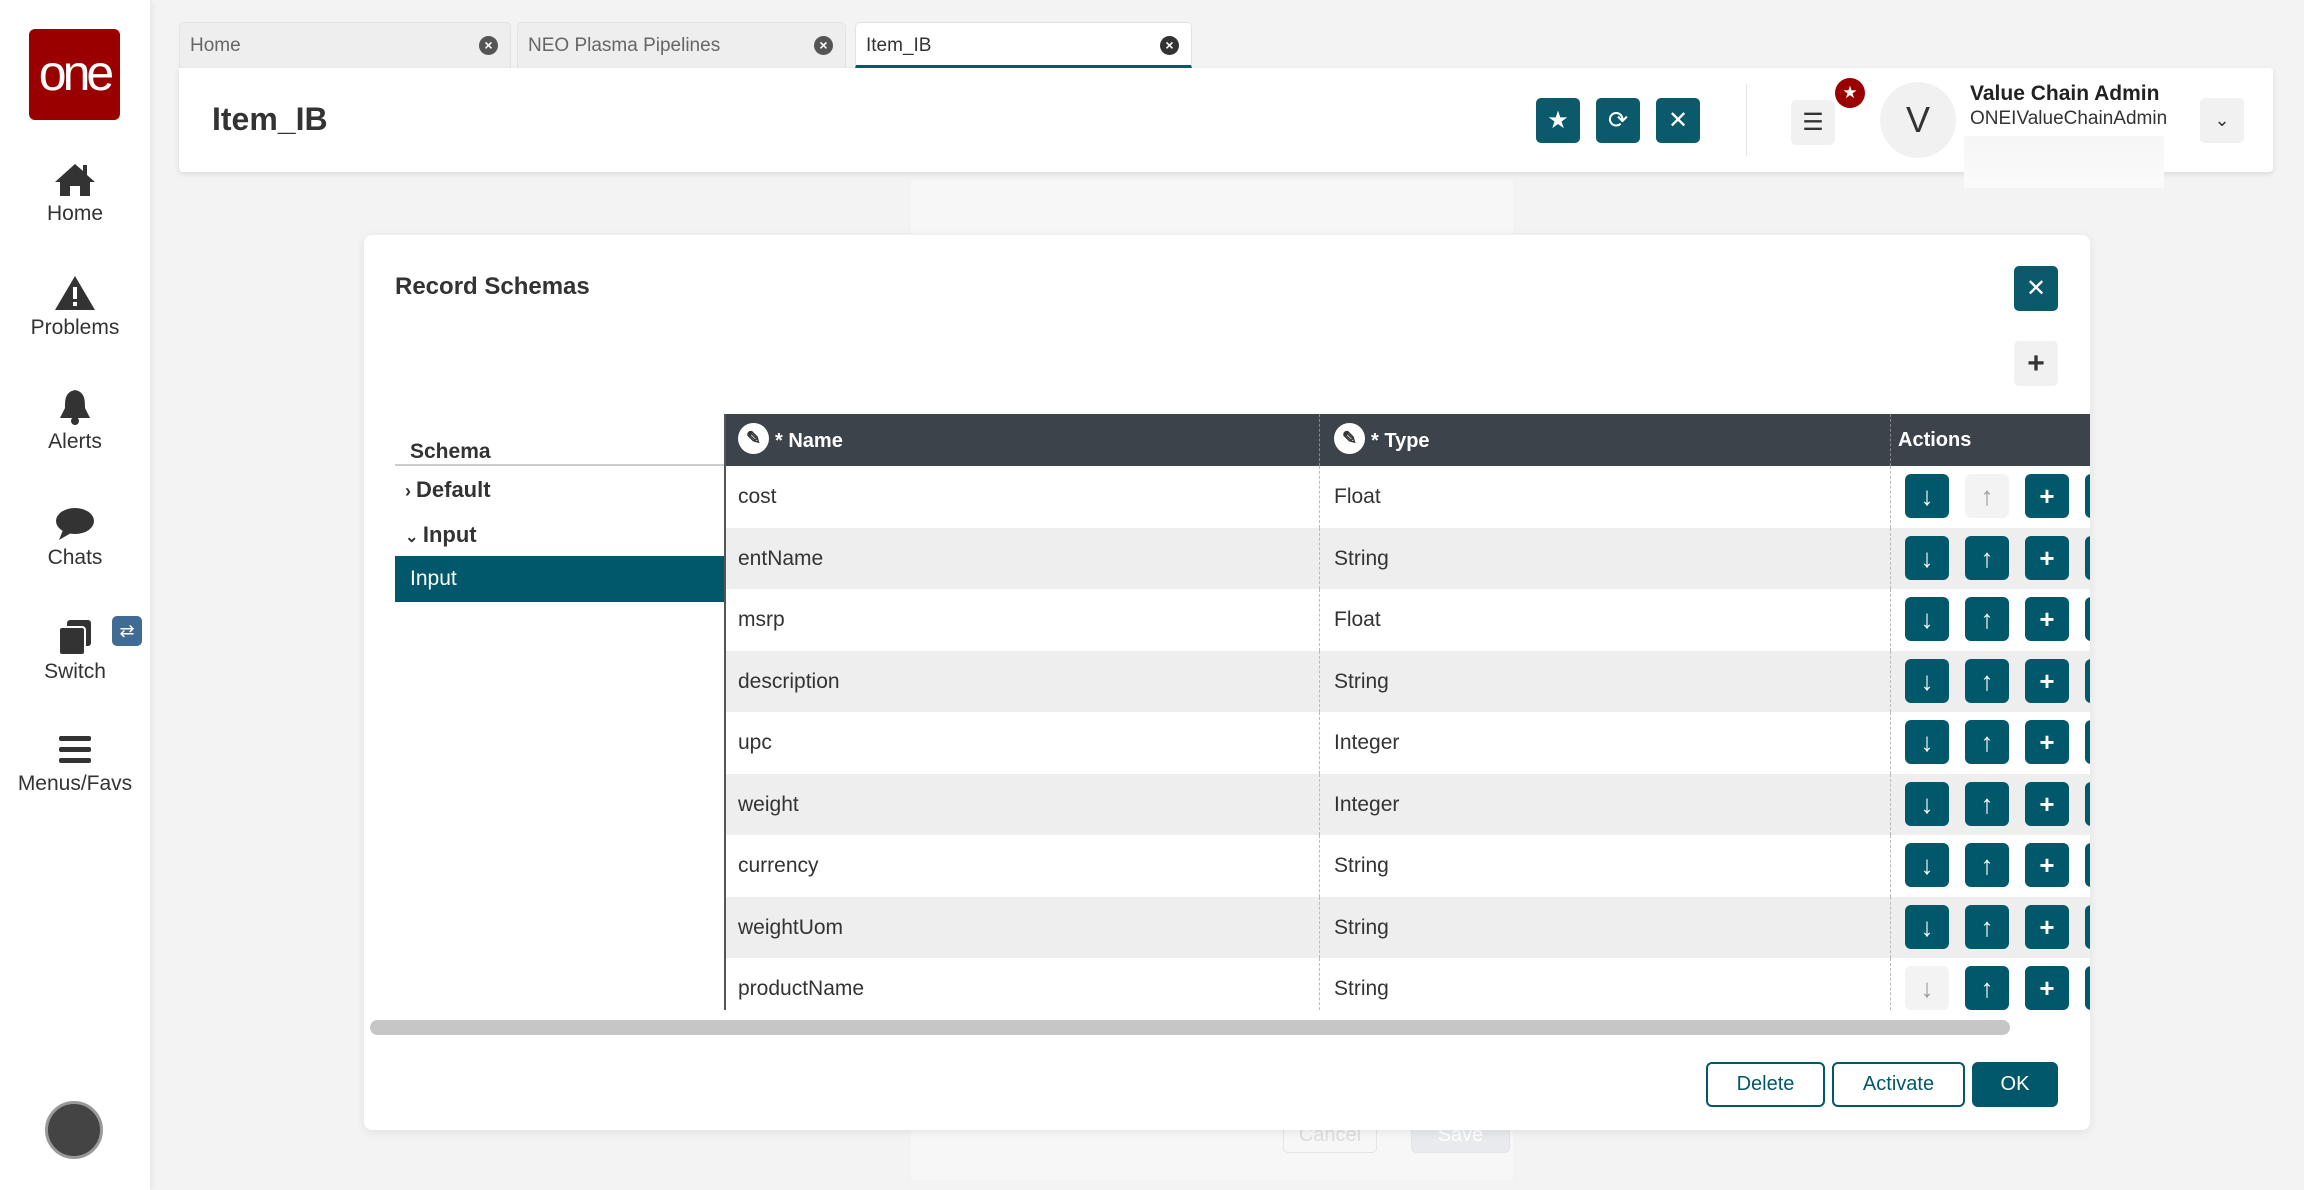  What do you see at coordinates (345, 45) in the screenshot?
I see `tab-home: Home ×` at bounding box center [345, 45].